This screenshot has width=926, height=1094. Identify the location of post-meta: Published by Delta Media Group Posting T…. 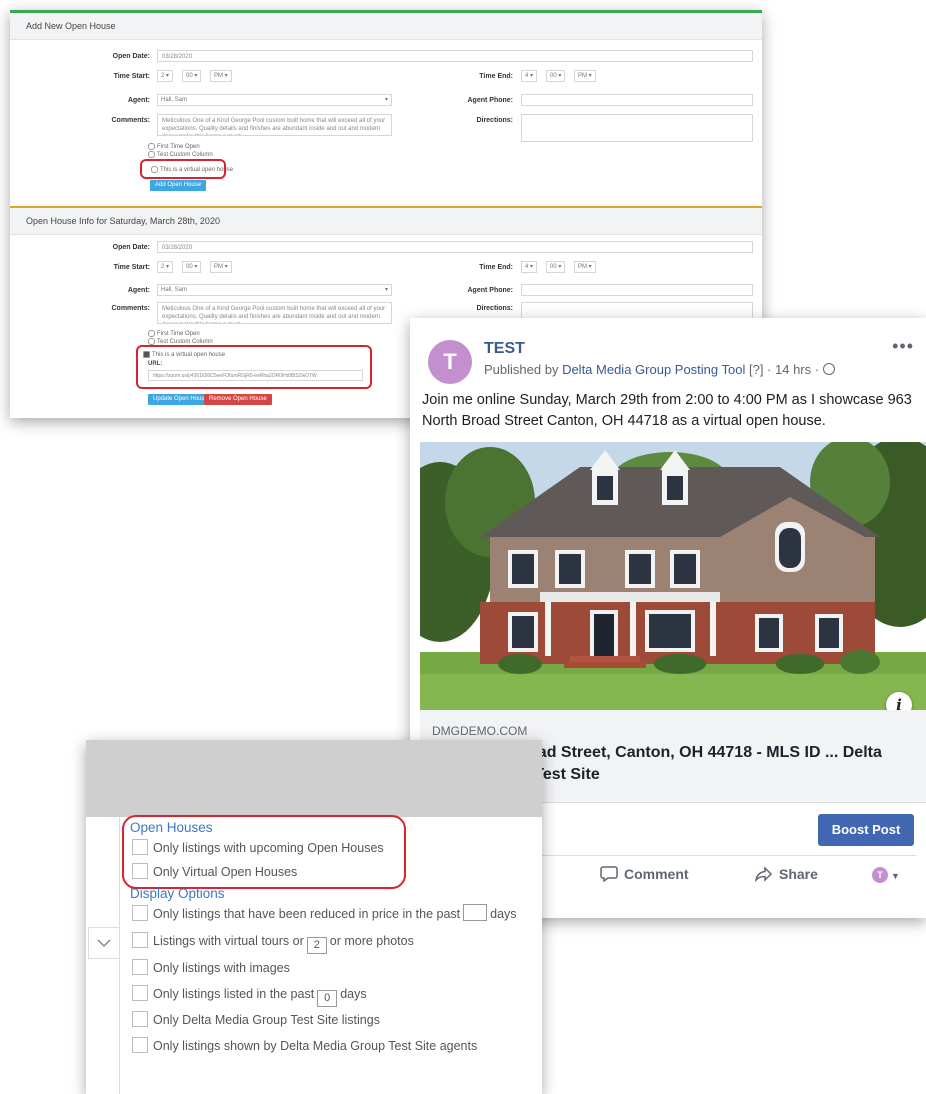
(659, 369).